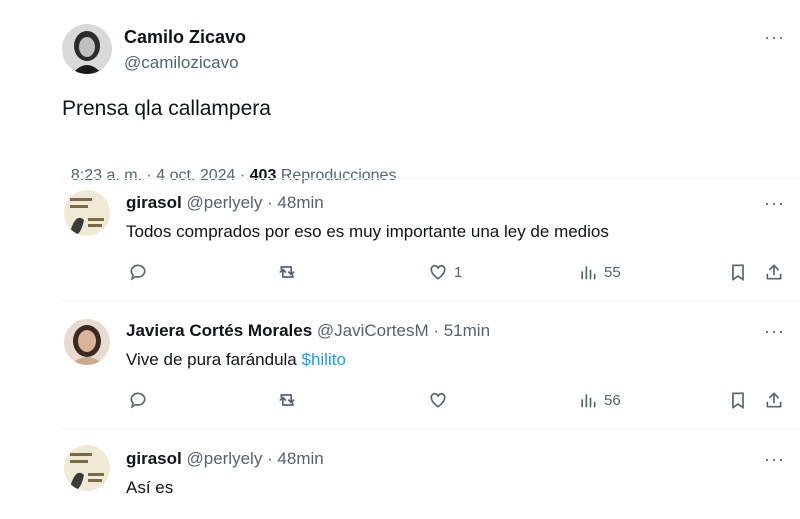 Image resolution: width=800 pixels, height=519 pixels. Describe the element at coordinates (323, 359) in the screenshot. I see `cashtag-link: $hilito` at that location.